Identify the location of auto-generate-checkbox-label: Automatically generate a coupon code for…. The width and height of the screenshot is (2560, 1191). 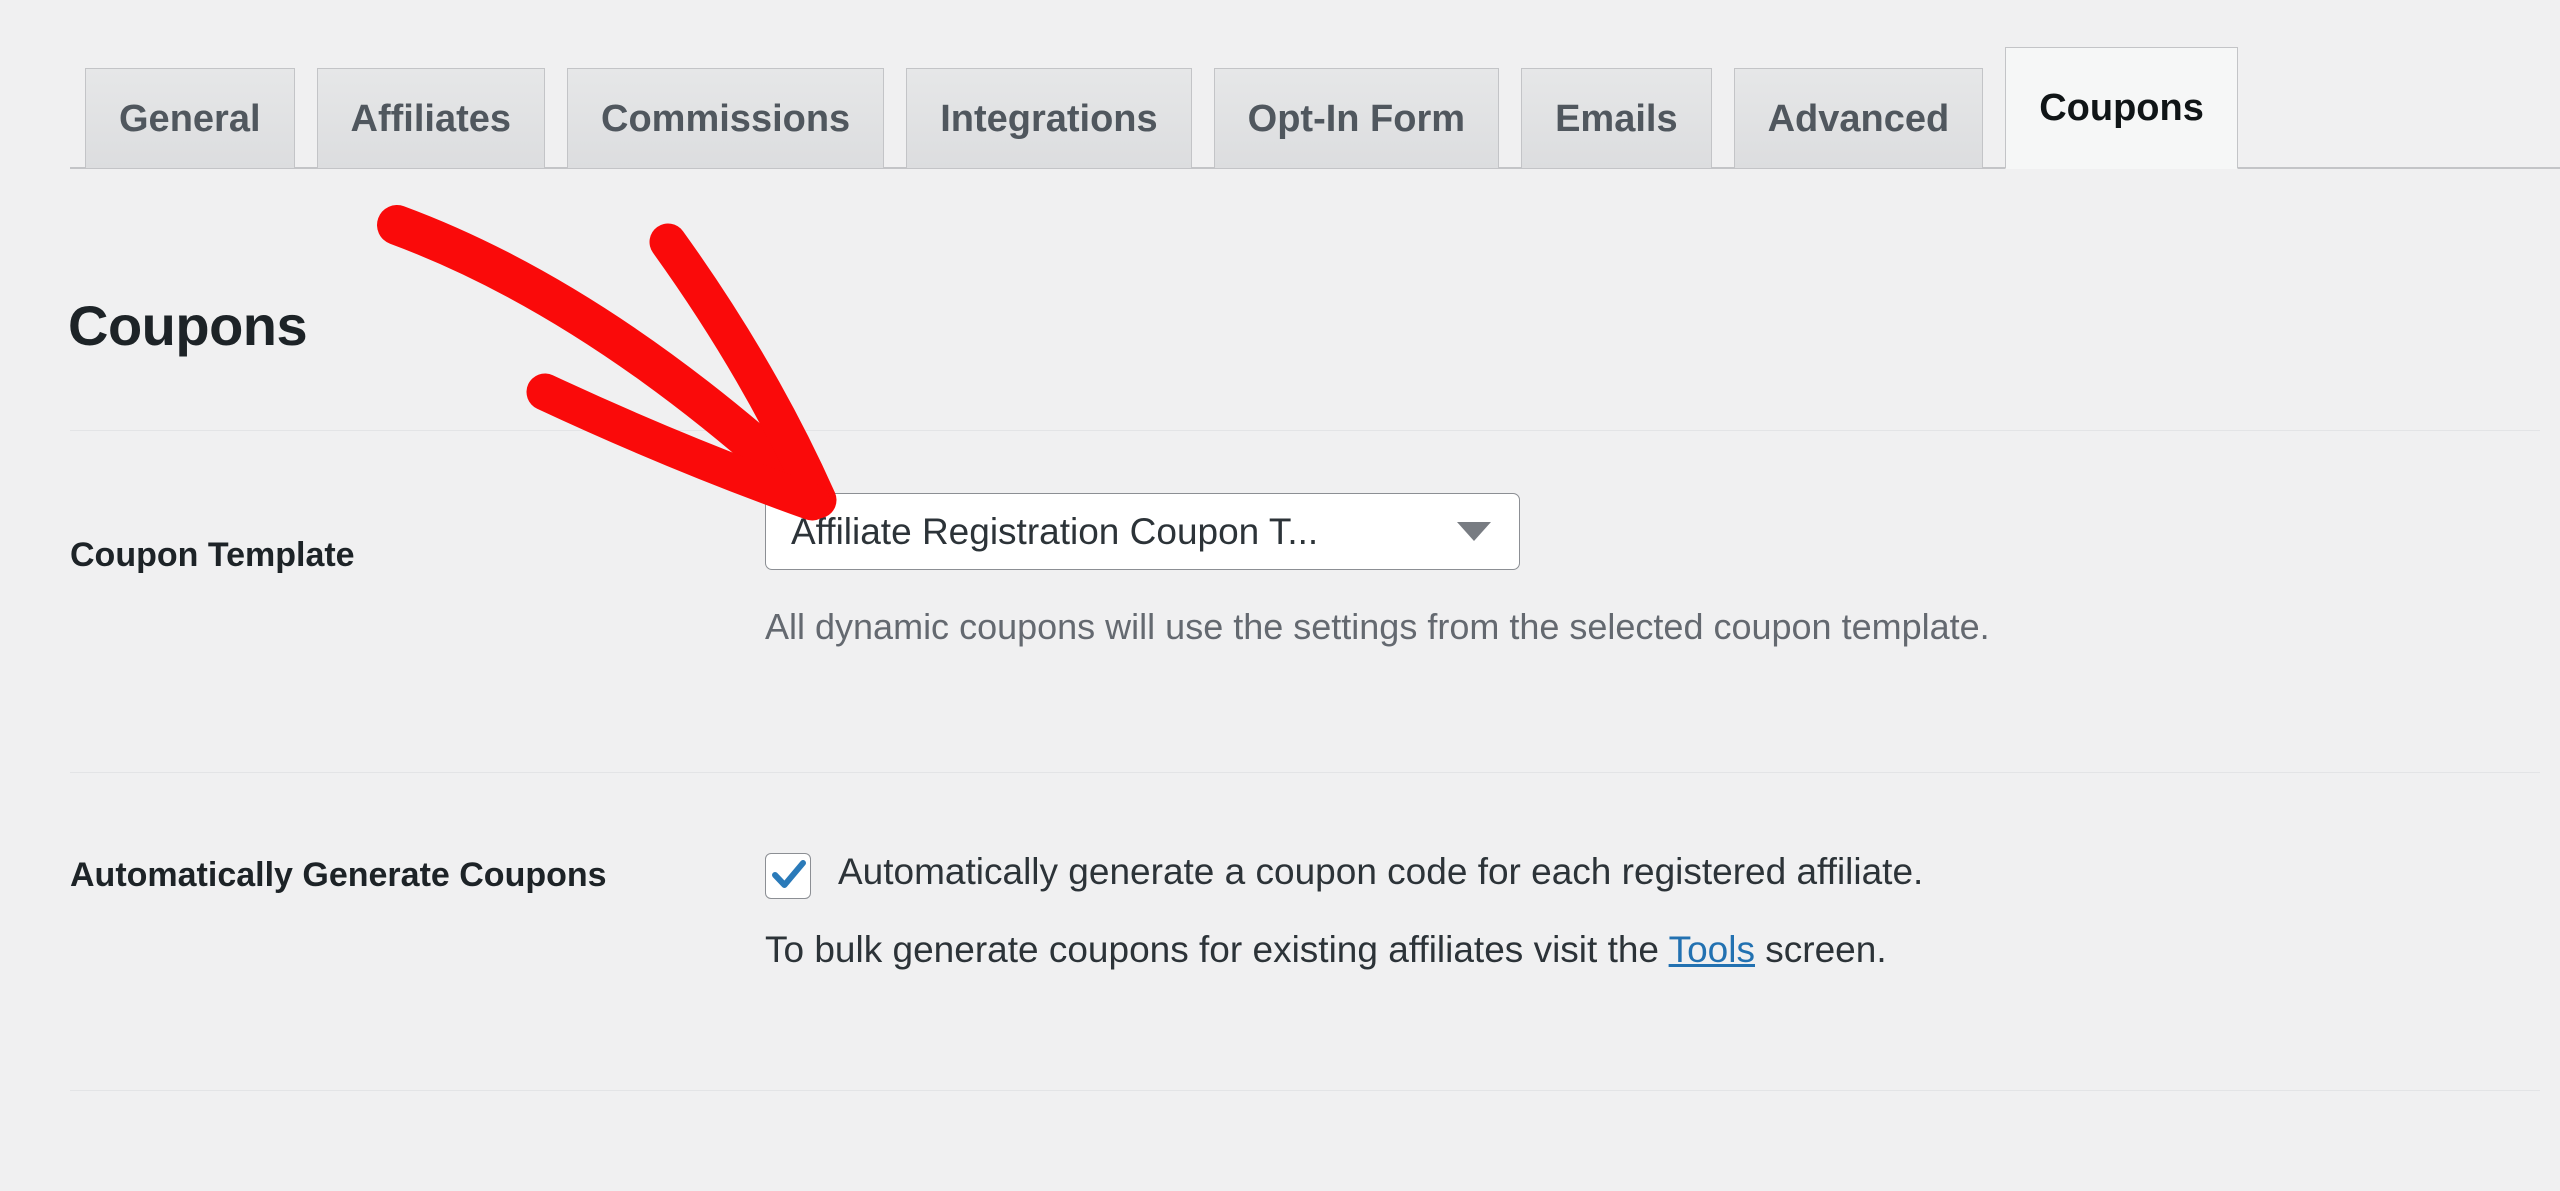
(1381, 871).